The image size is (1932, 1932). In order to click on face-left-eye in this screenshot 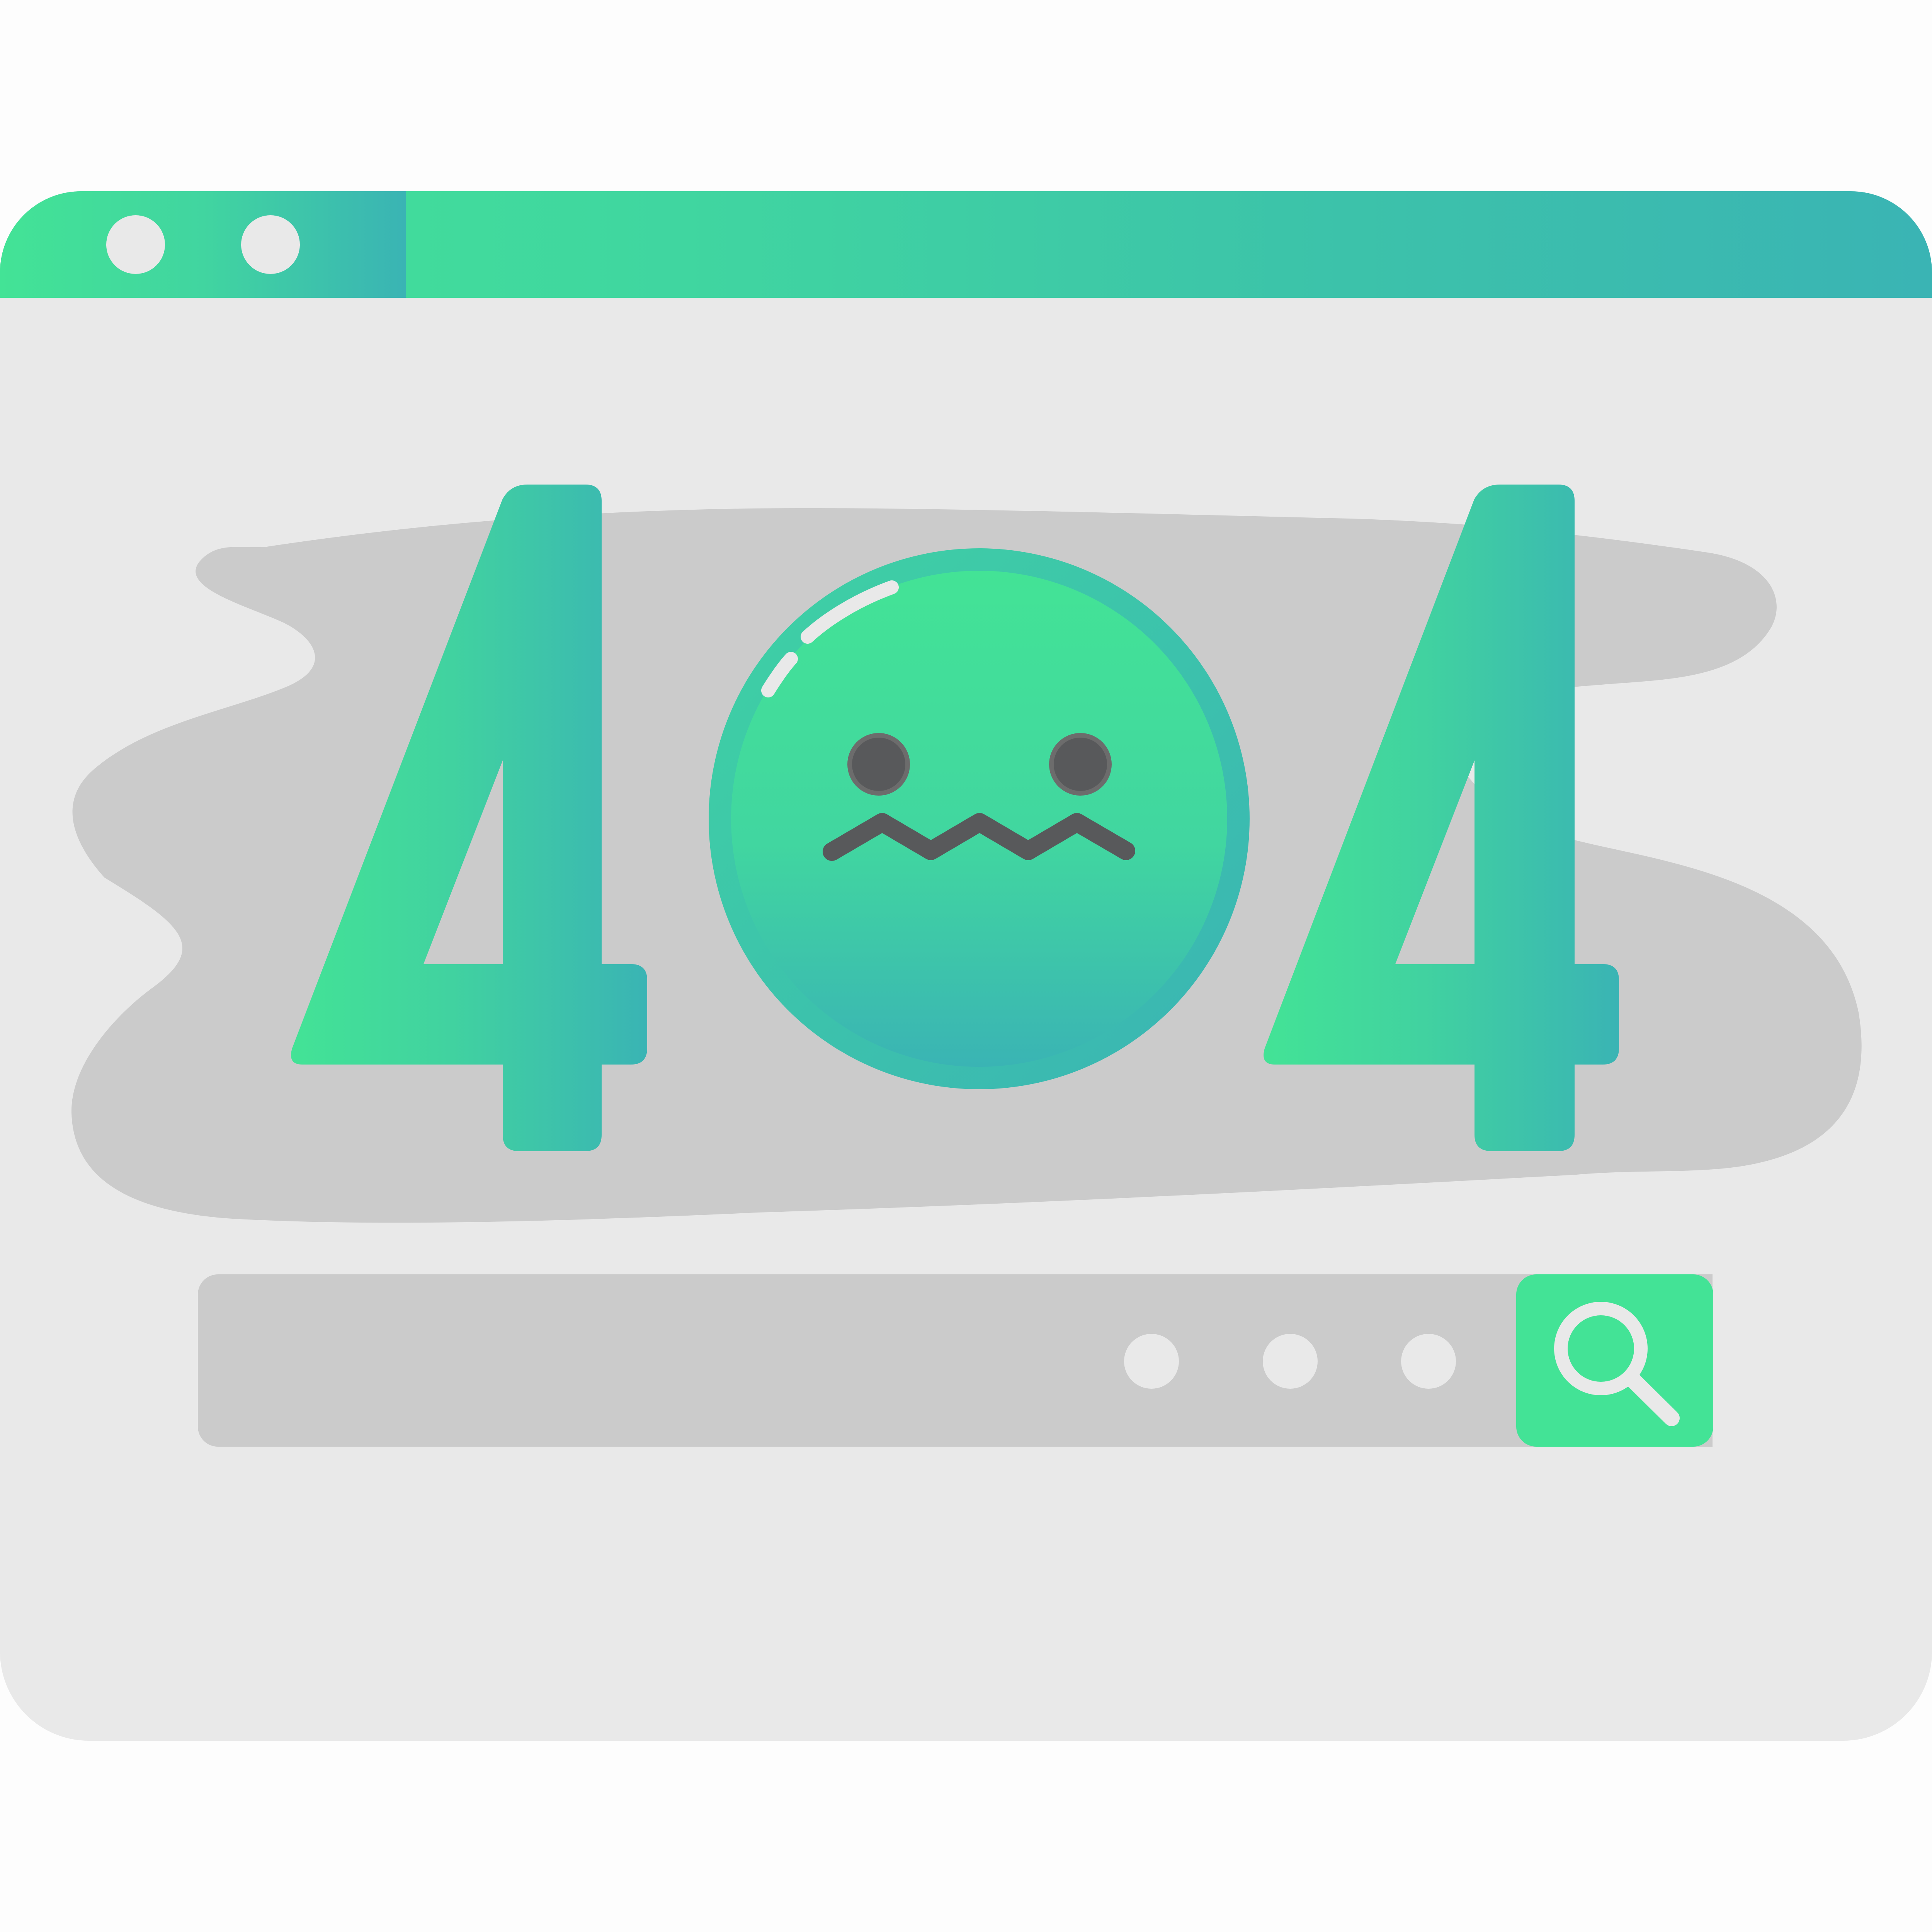, I will do `click(878, 765)`.